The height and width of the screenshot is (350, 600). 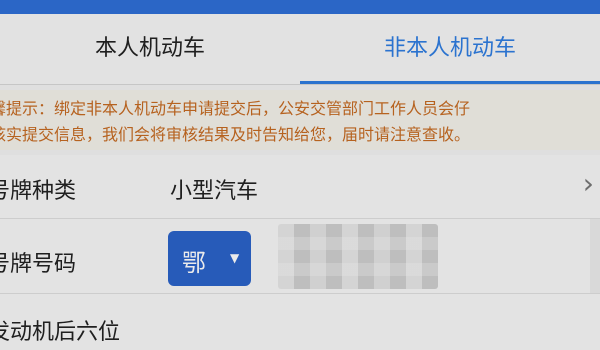 I want to click on province-select-button: 鄂 ▼, so click(x=209, y=258).